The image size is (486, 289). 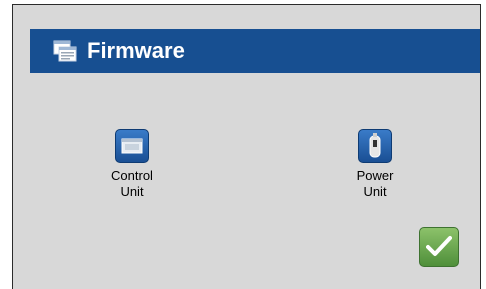 What do you see at coordinates (132, 146) in the screenshot?
I see `control-unit-icon` at bounding box center [132, 146].